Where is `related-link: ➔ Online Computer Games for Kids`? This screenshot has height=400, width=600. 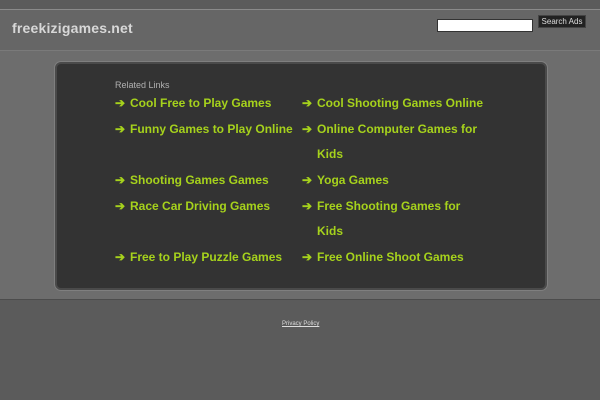 related-link: ➔ Online Computer Games for Kids is located at coordinates (389, 142).